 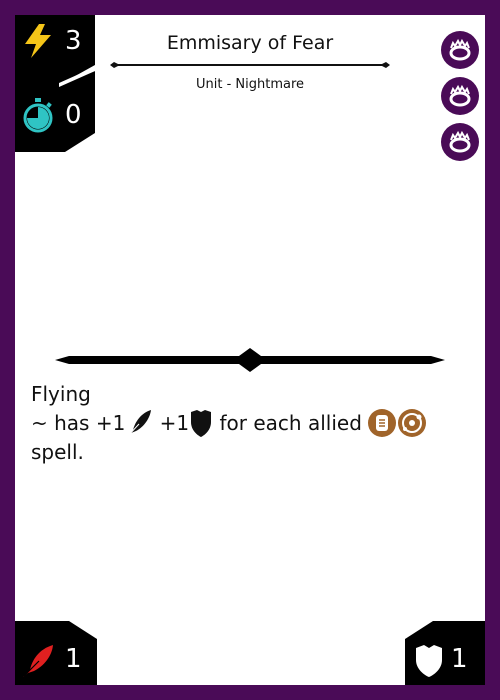 I want to click on attack-value: 1, so click(x=73, y=659).